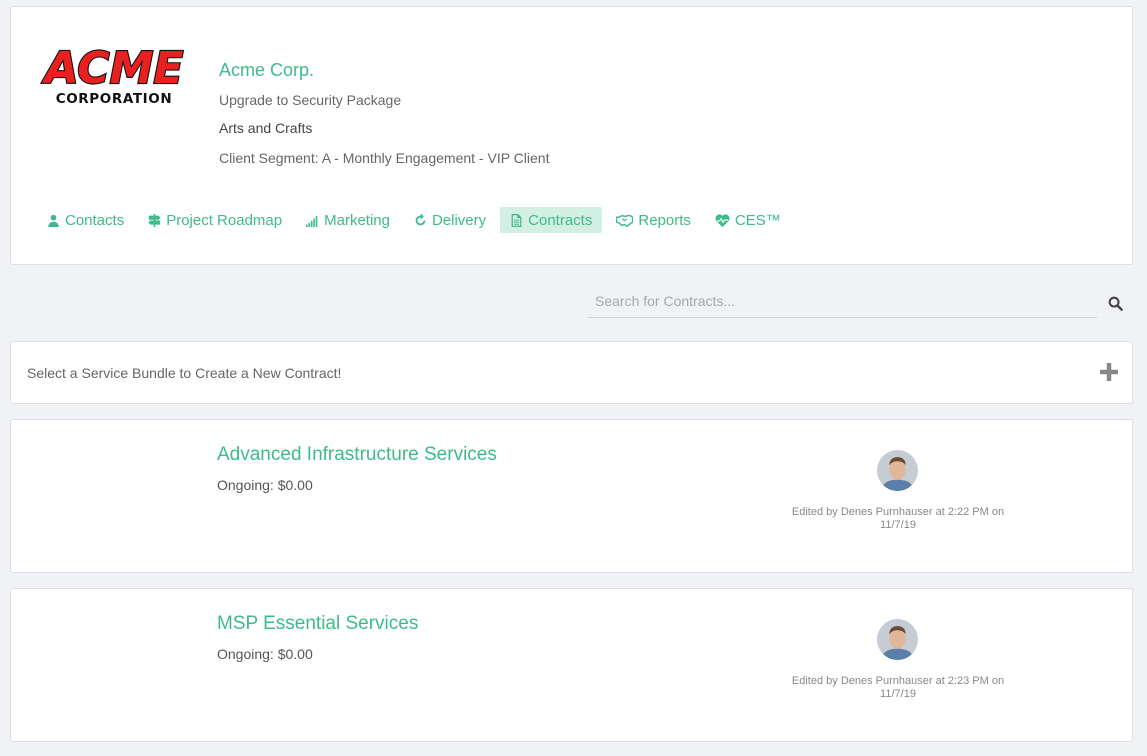 This screenshot has height=756, width=1147. I want to click on nav-marketing: Marketing, so click(348, 220).